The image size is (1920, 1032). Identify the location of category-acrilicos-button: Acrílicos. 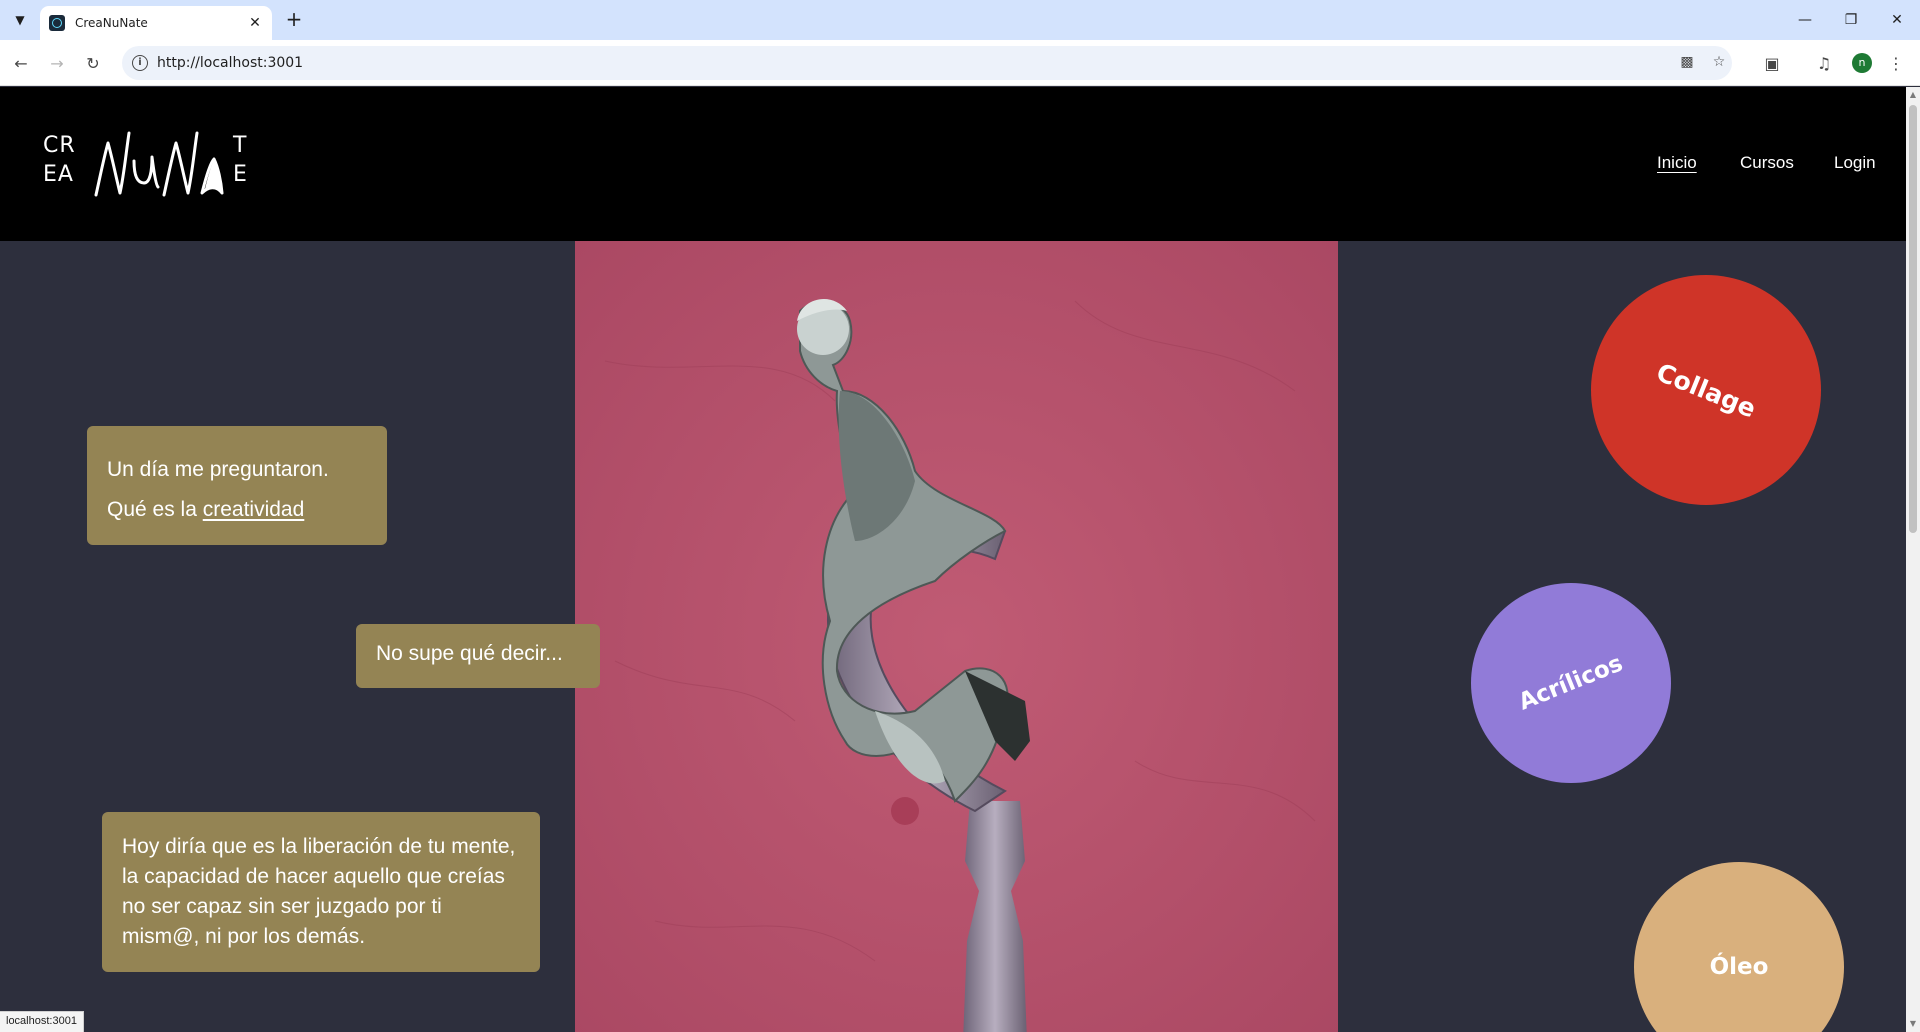
(1571, 683).